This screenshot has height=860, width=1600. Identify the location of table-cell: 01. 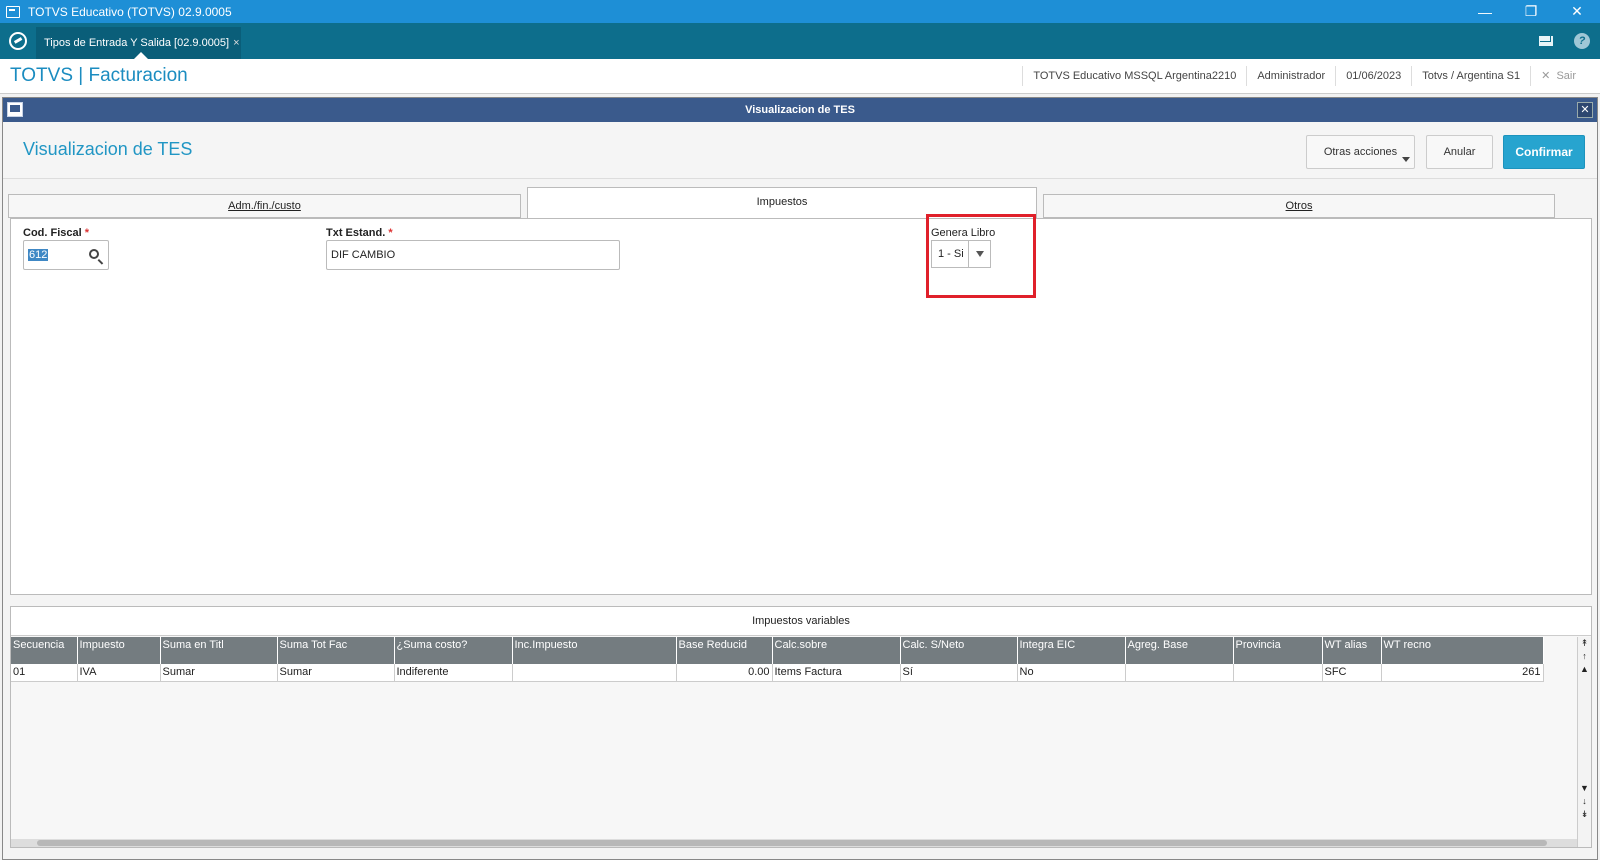
(44, 673).